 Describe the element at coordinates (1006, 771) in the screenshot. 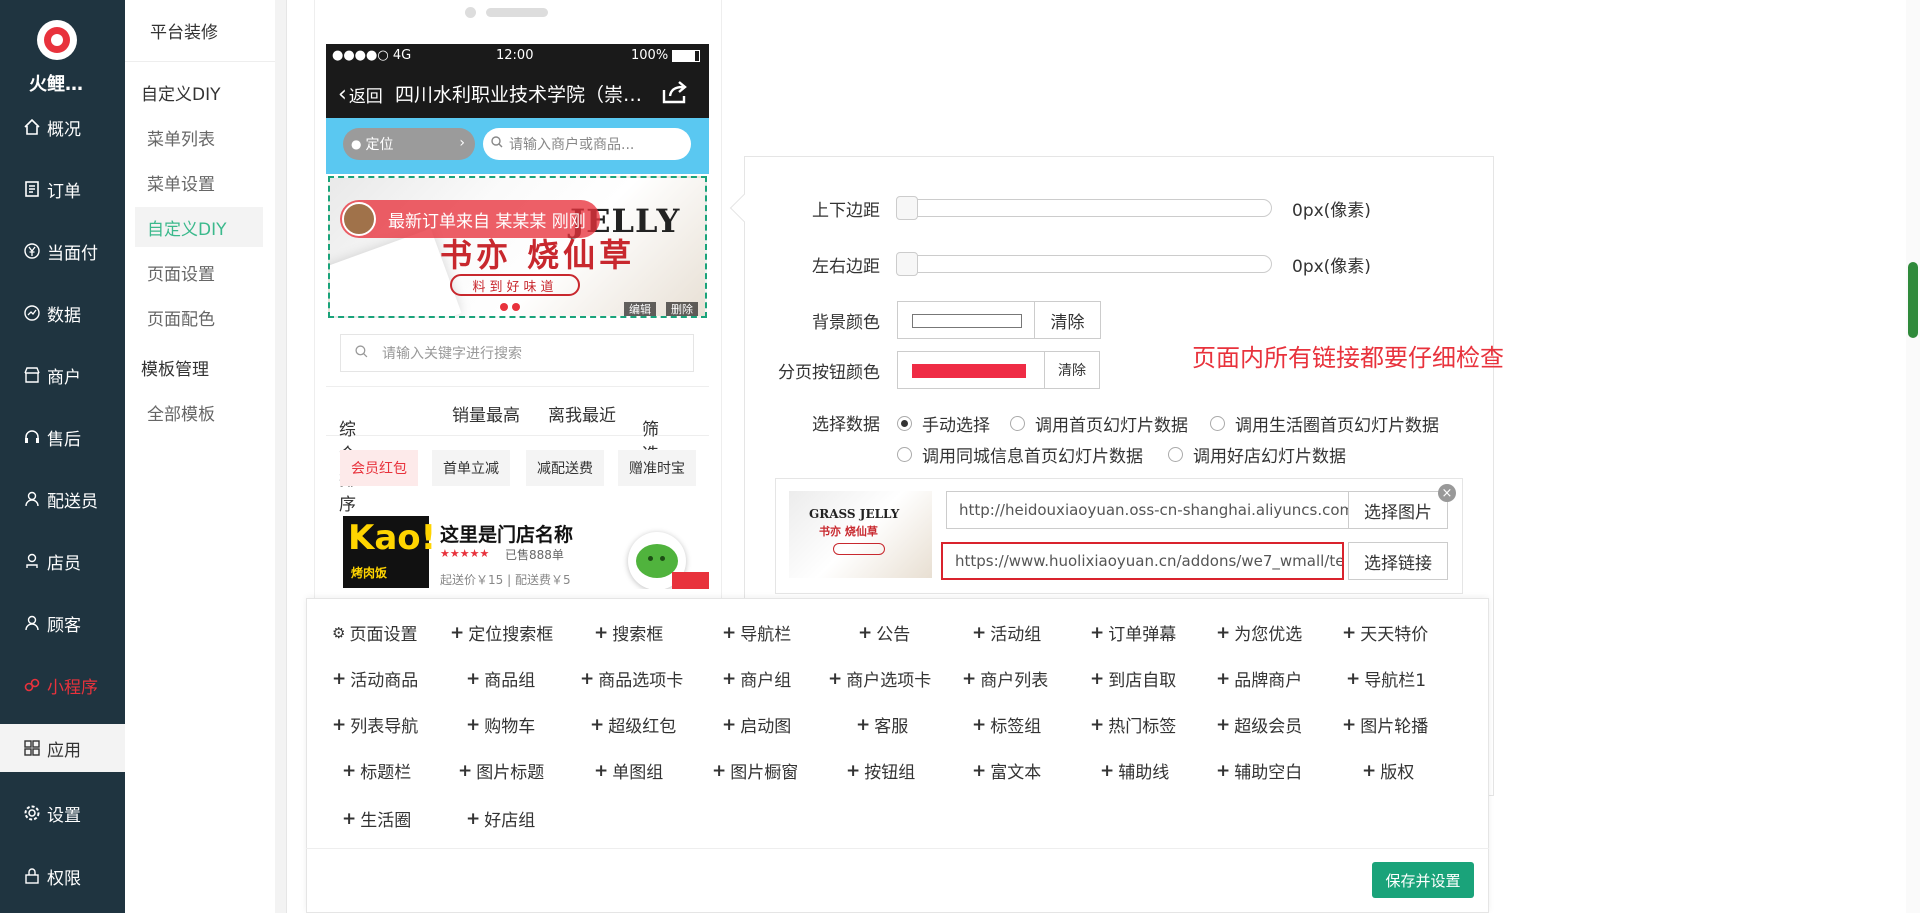

I see `comp-item: + 富文本` at that location.